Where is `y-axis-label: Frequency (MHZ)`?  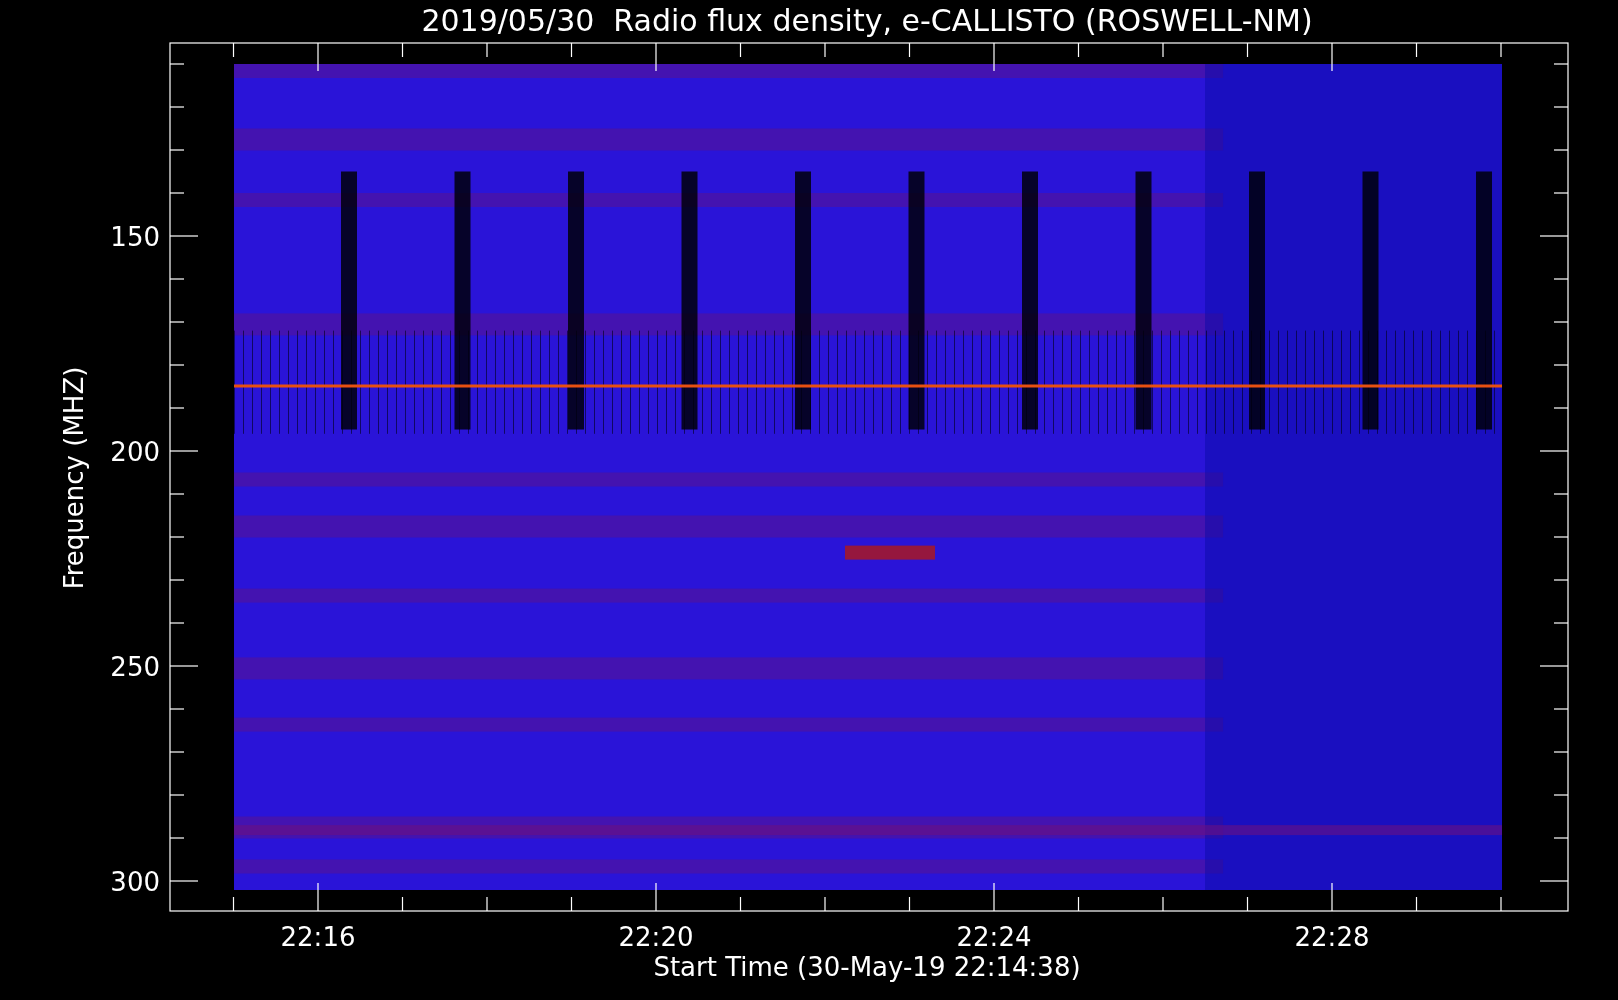
y-axis-label: Frequency (MHZ) is located at coordinates (74, 478).